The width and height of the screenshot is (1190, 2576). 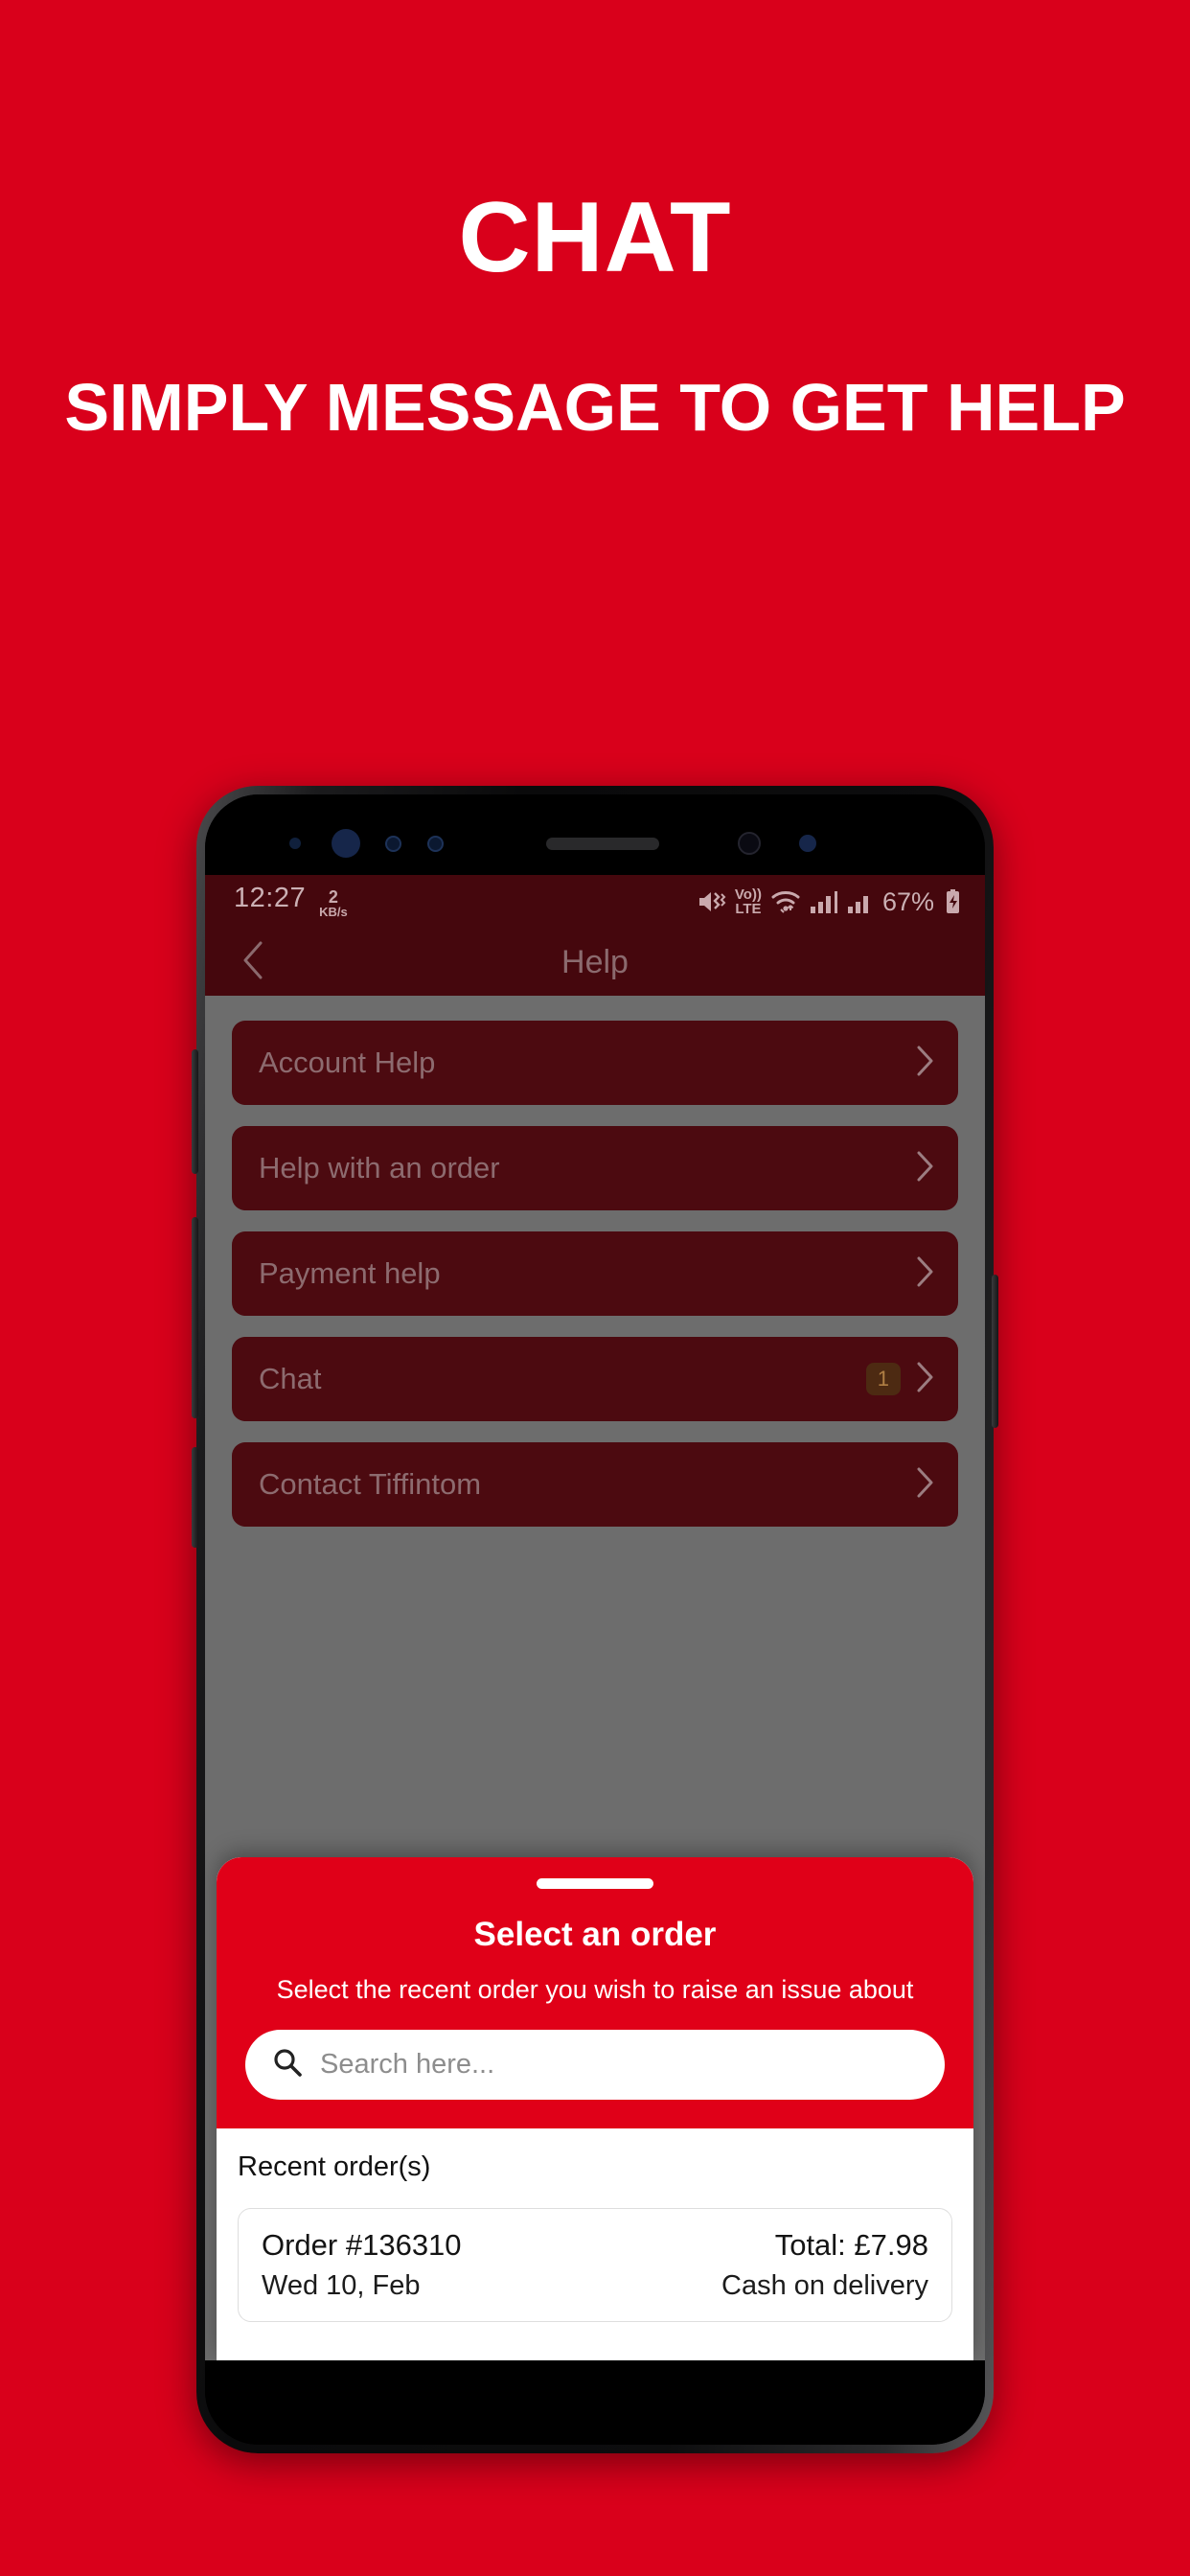 I want to click on status-bar: 12:27 2 KB/s Vo)) LTE 67%, so click(x=595, y=902).